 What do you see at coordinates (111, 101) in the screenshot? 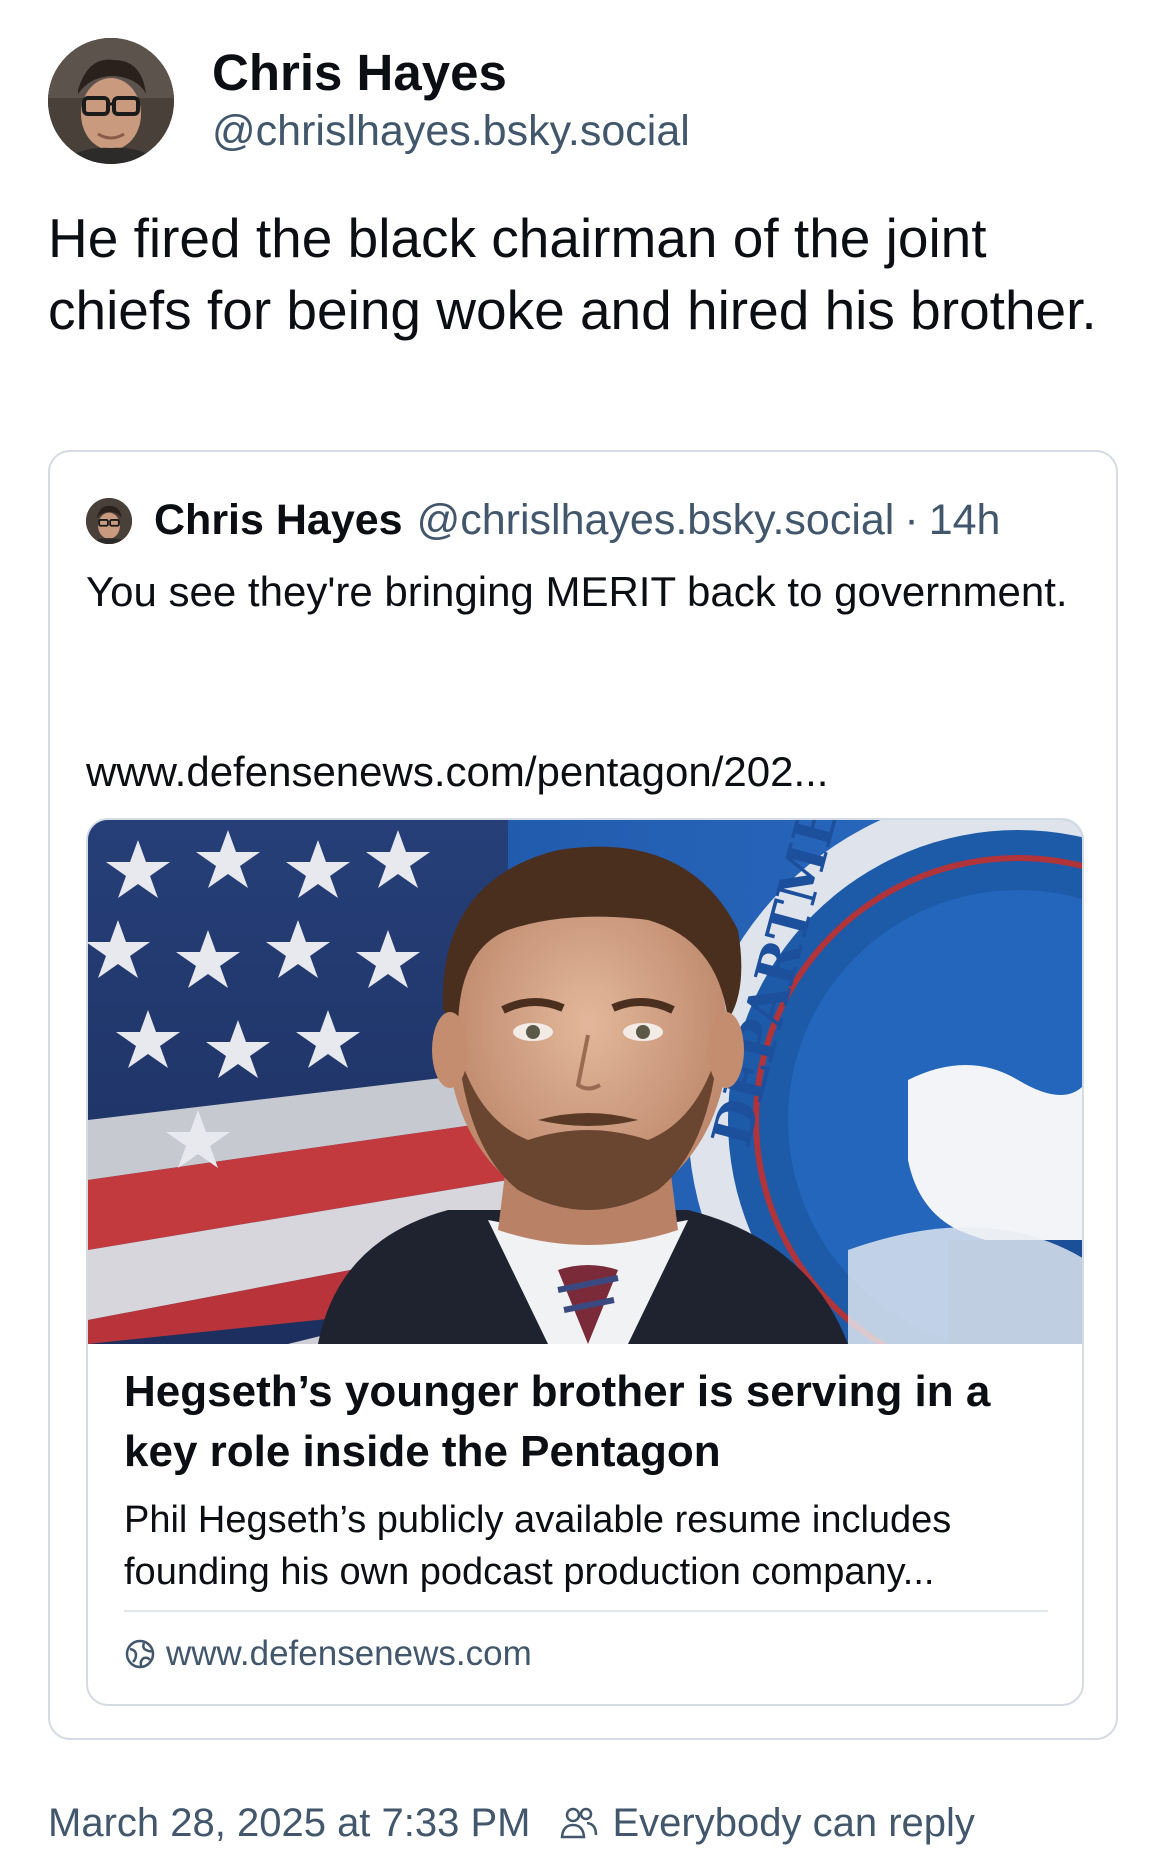
I see `author-avatar` at bounding box center [111, 101].